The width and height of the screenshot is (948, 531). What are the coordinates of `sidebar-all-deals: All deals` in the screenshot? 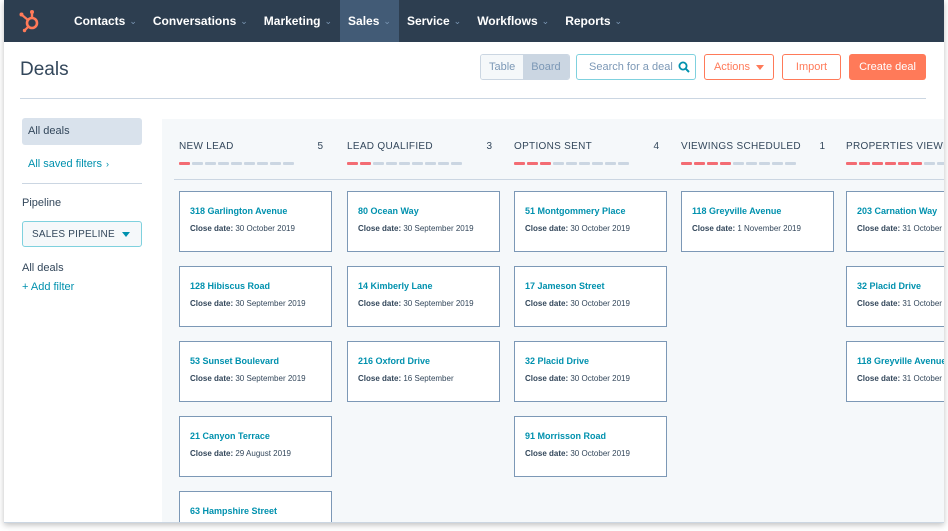 It's located at (82, 131).